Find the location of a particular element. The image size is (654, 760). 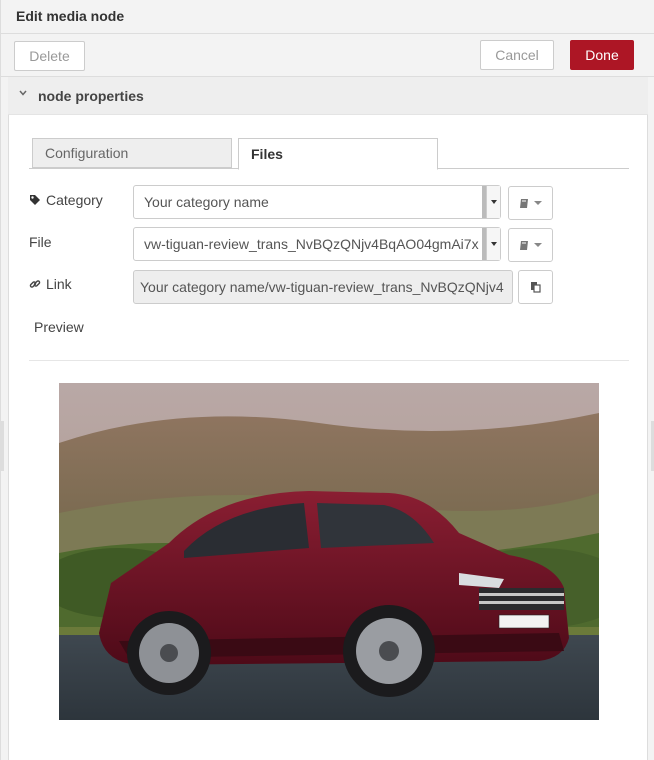

file-label-text: File is located at coordinates (40, 242).